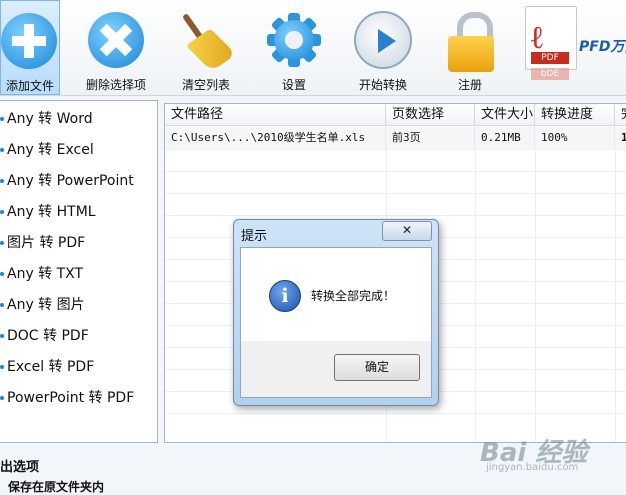 The image size is (626, 495). Describe the element at coordinates (46, 243) in the screenshot. I see `sidebar-item-label: 图片 转 PDF` at that location.